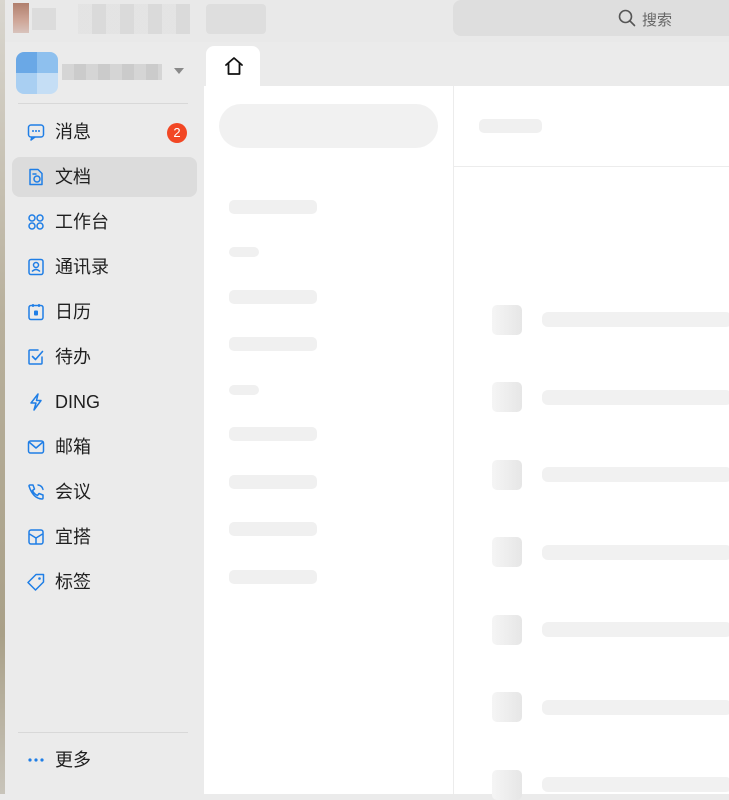  Describe the element at coordinates (104, 492) in the screenshot. I see `sidebar-item-meeting: 会议` at that location.